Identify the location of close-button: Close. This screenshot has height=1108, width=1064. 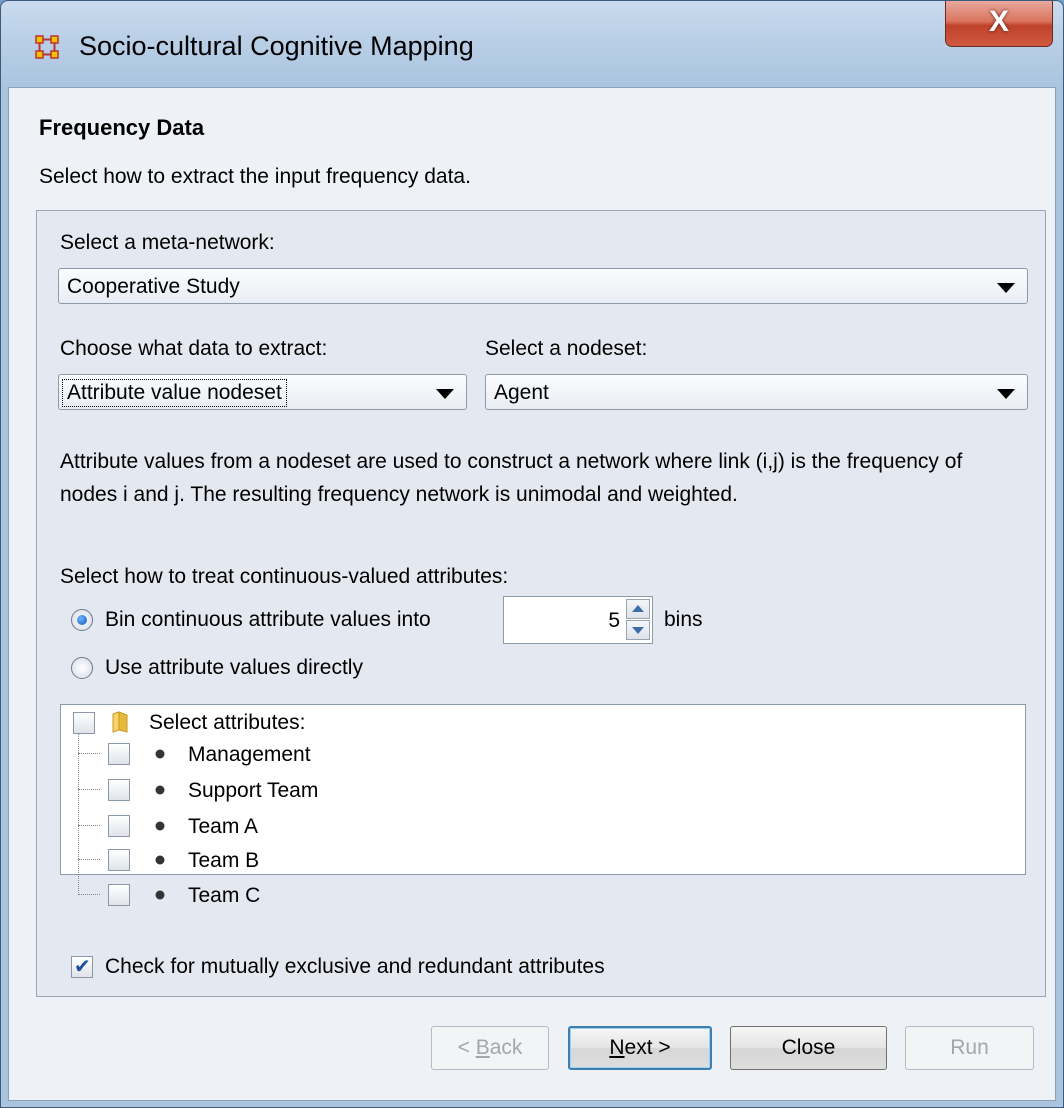
(808, 1048).